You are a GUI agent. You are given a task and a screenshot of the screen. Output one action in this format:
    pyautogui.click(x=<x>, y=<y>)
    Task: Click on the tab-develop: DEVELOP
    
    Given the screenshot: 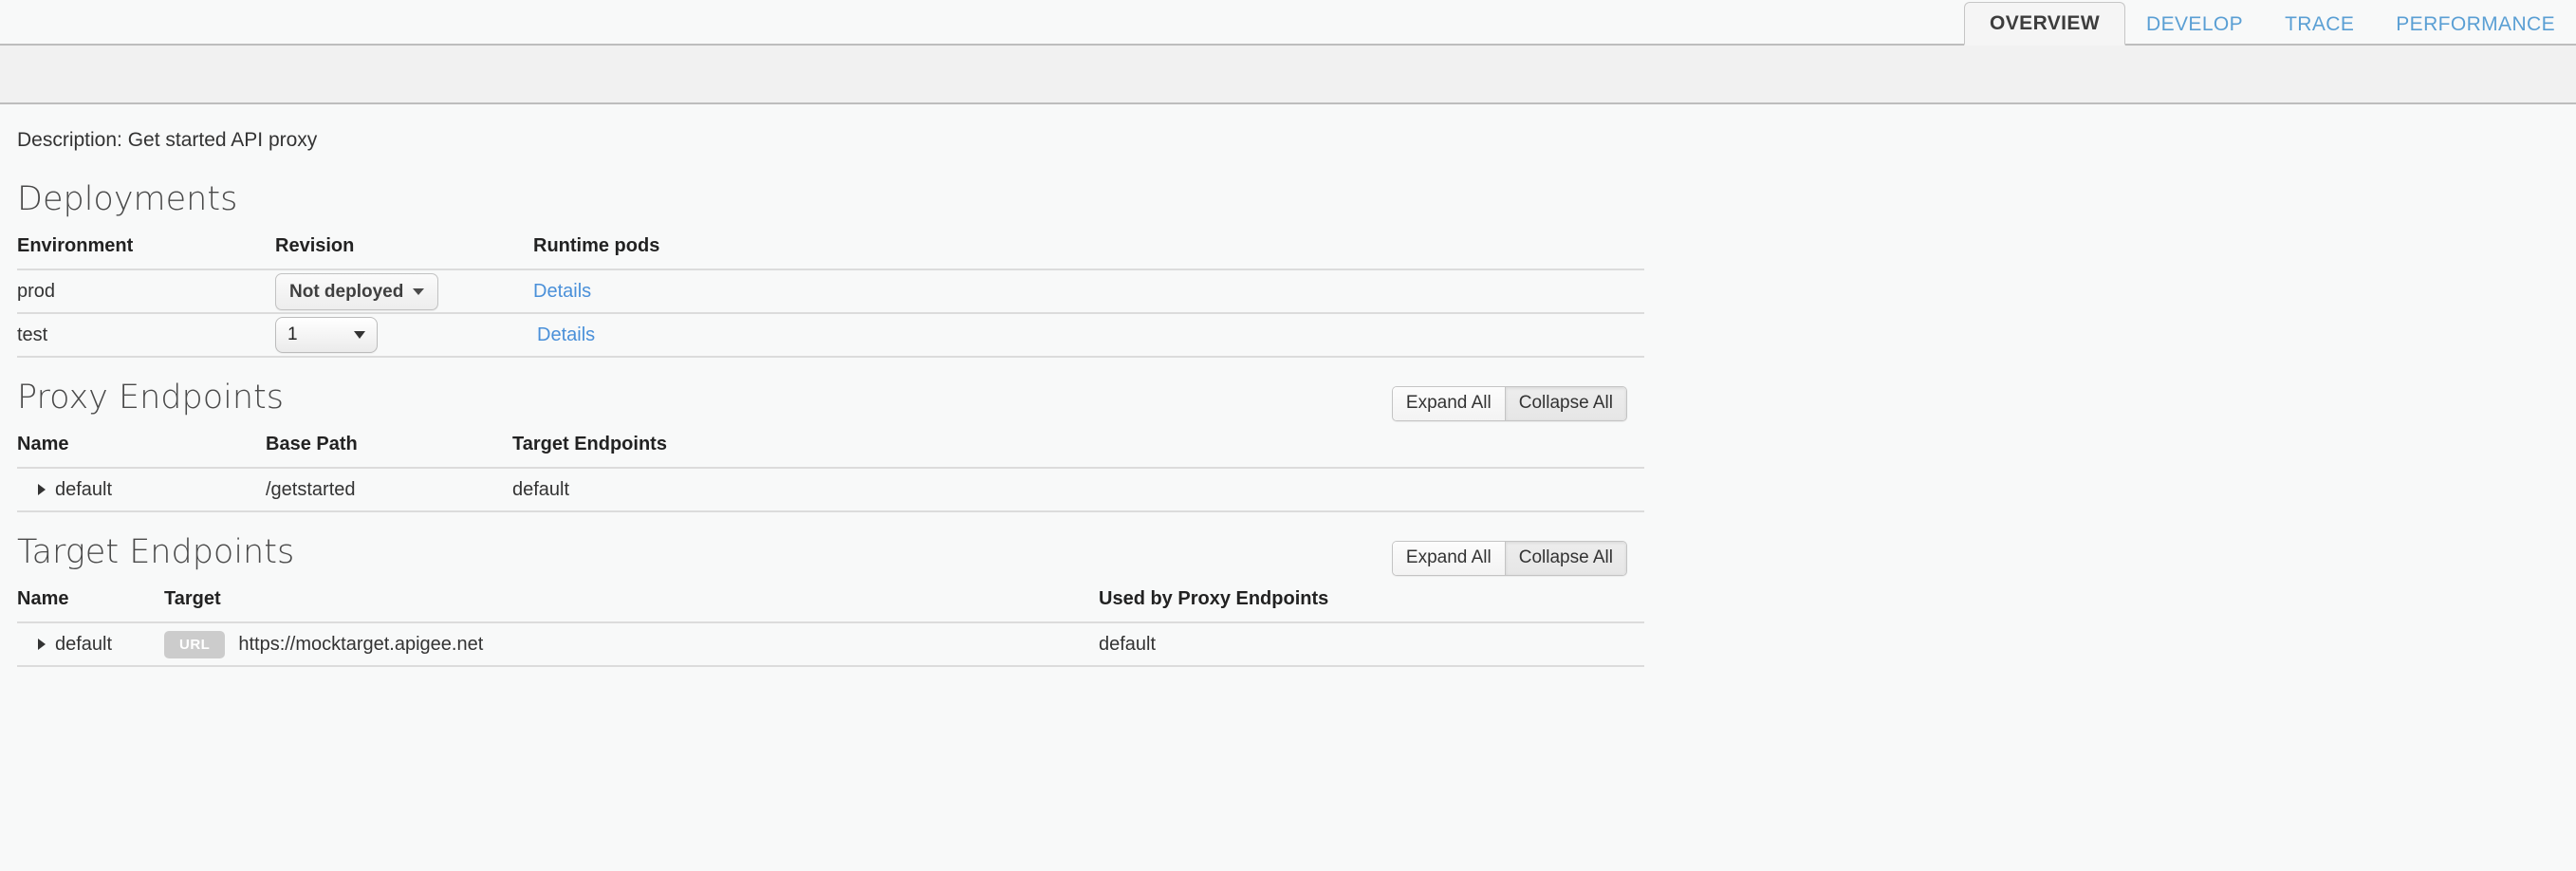 What is the action you would take?
    pyautogui.click(x=2194, y=25)
    